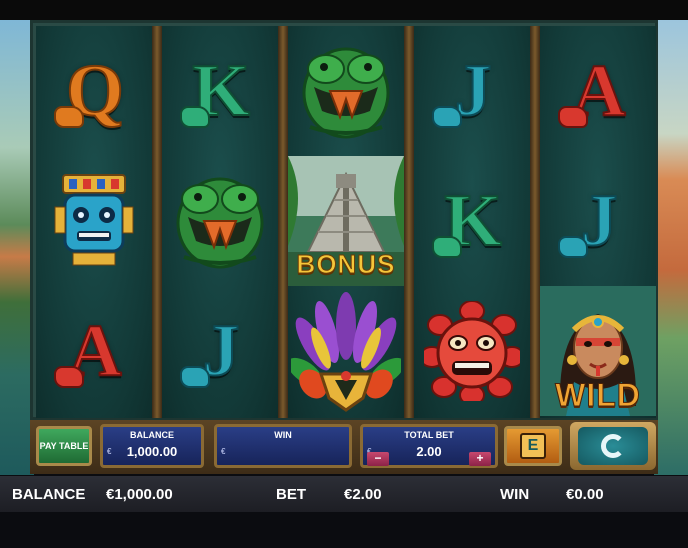  Describe the element at coordinates (94, 91) in the screenshot. I see `symbol-q: Q` at that location.